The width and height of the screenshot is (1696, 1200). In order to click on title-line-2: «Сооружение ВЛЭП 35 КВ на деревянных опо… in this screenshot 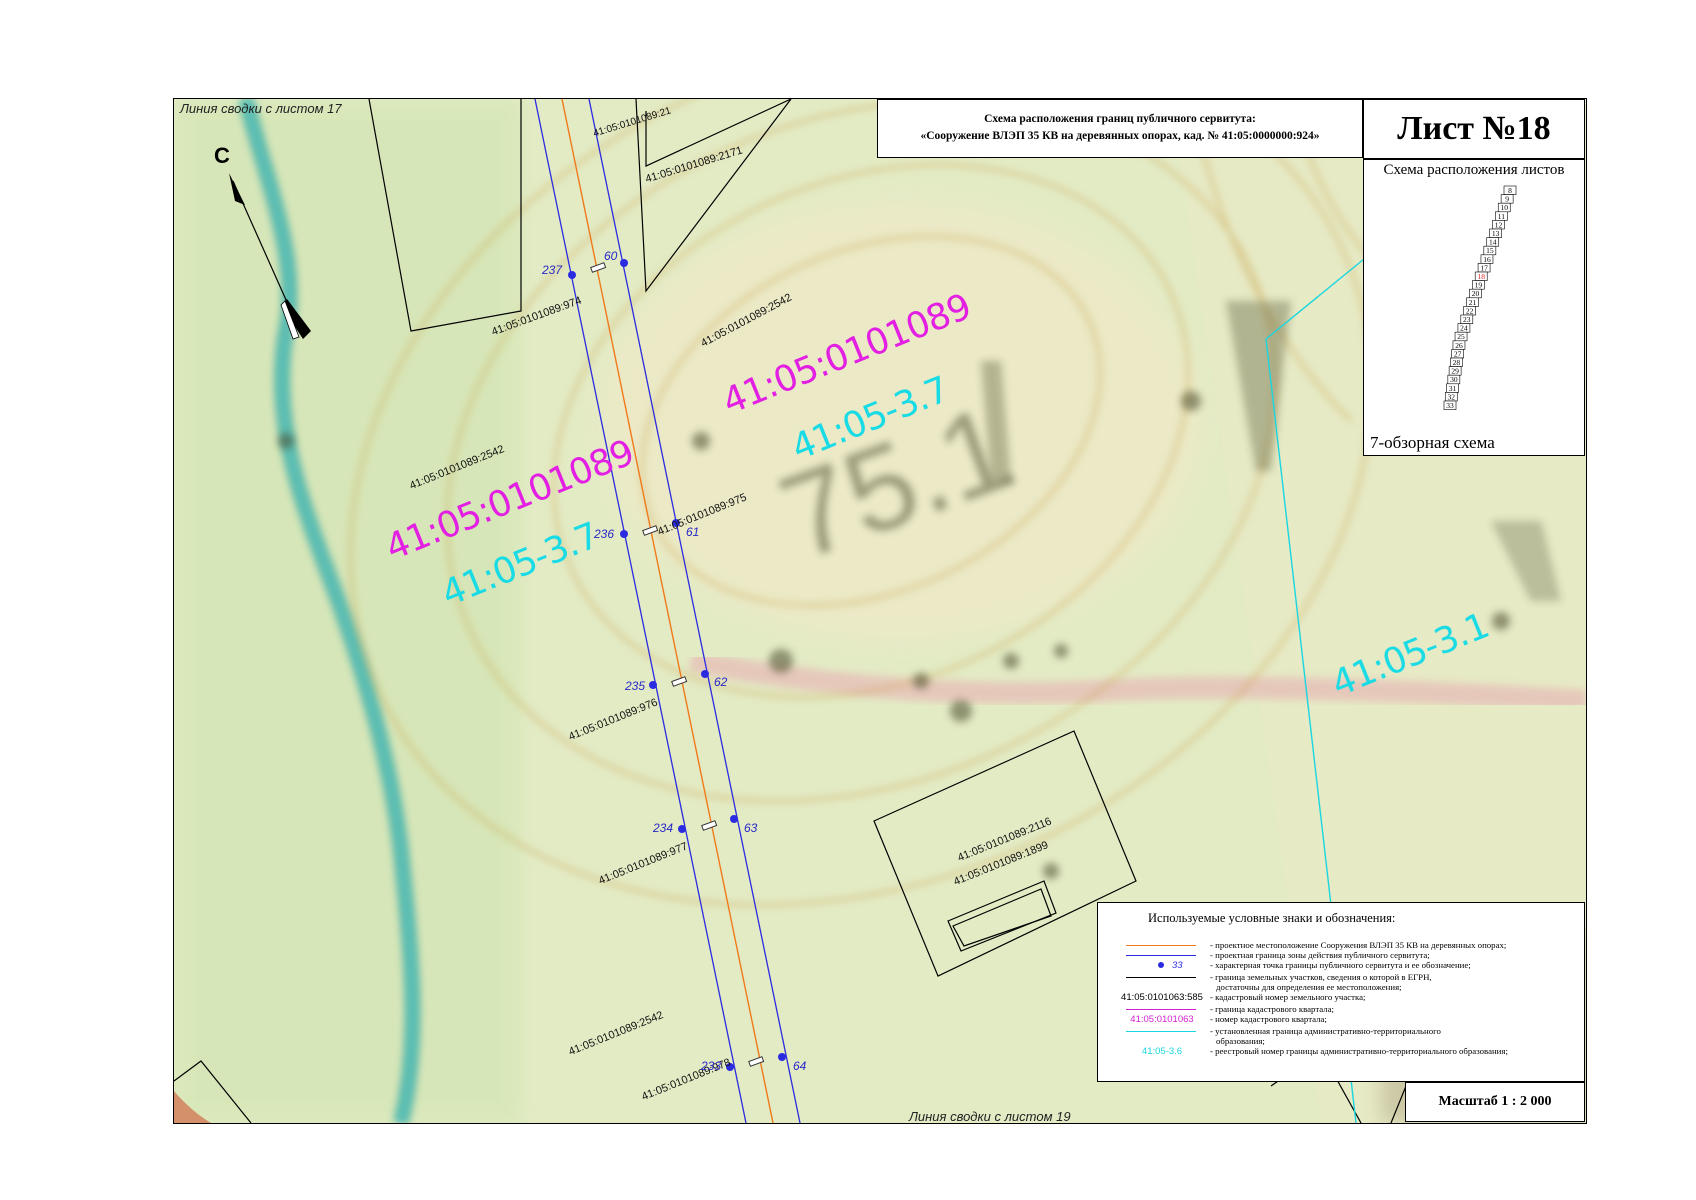, I will do `click(1120, 136)`.